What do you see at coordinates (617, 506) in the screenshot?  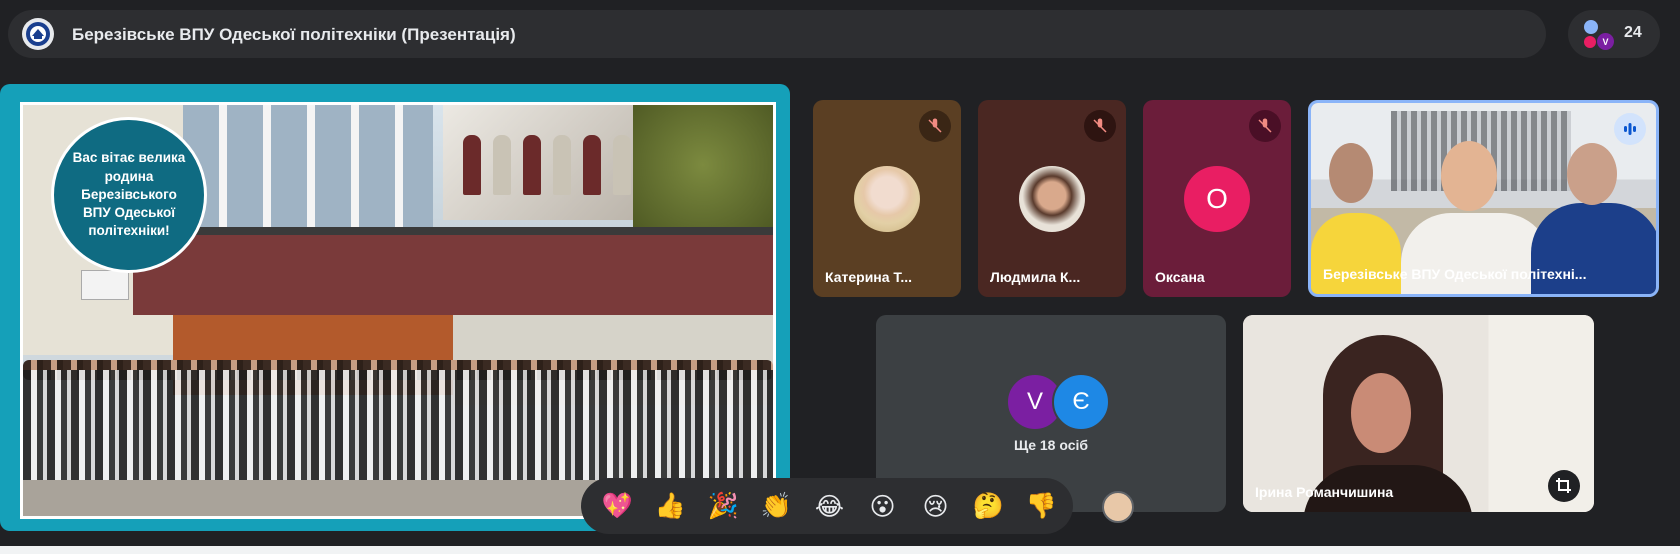 I see `reaction-sparkling-heart-icon: 💖` at bounding box center [617, 506].